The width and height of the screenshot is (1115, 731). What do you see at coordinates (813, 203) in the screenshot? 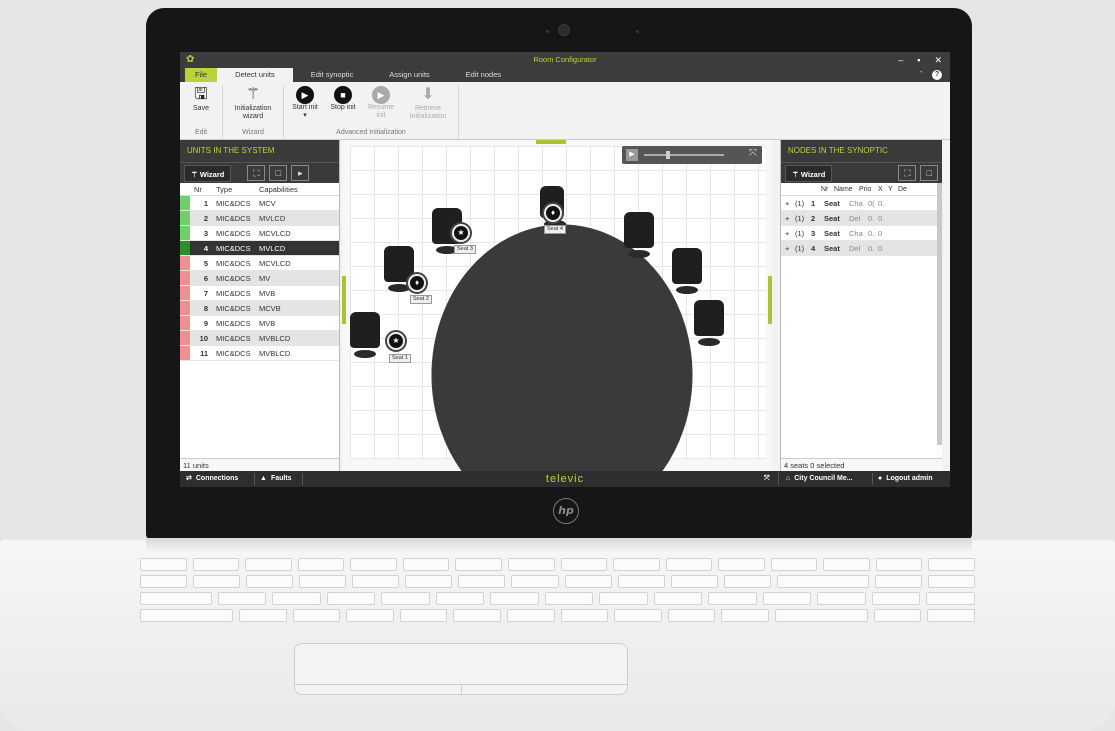
I see `cell-nr: 1` at bounding box center [813, 203].